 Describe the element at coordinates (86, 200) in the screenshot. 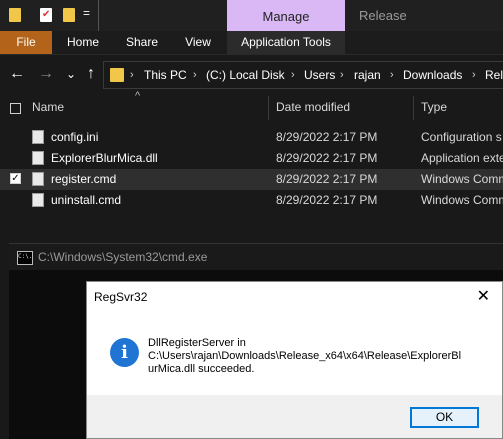

I see `file-name: uninstall.cmd` at that location.